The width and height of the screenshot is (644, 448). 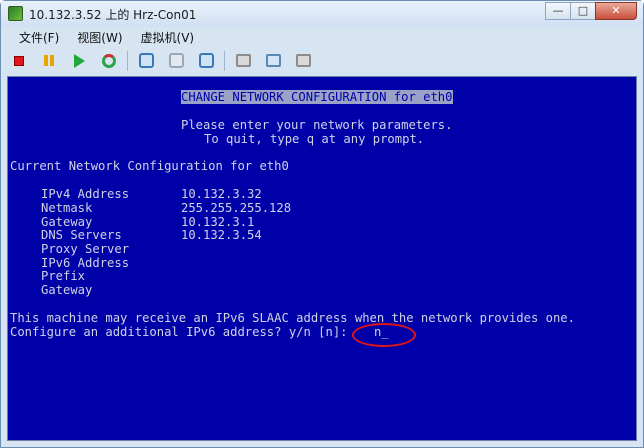 I want to click on console-intro-line1: Please enter your network parameters., so click(x=317, y=125).